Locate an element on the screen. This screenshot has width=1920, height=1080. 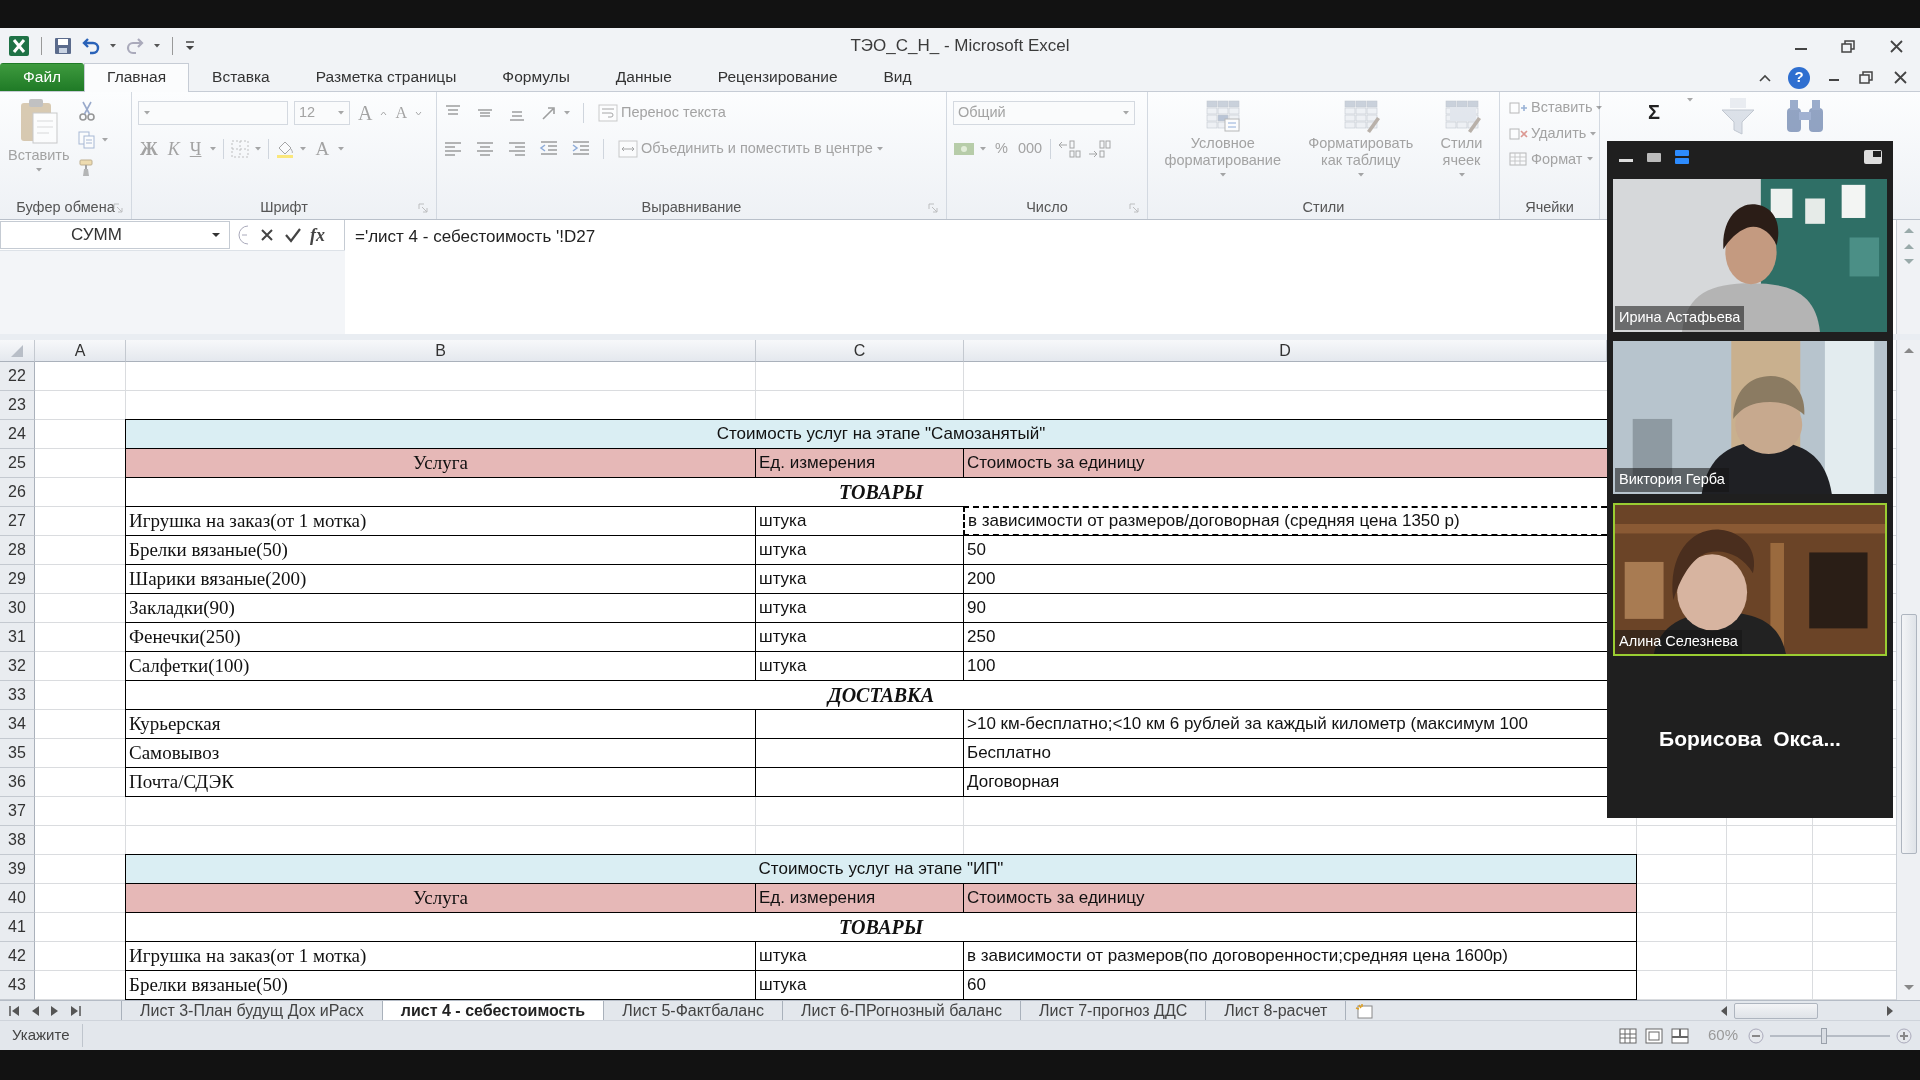
row-header: 33 is located at coordinates (17, 695).